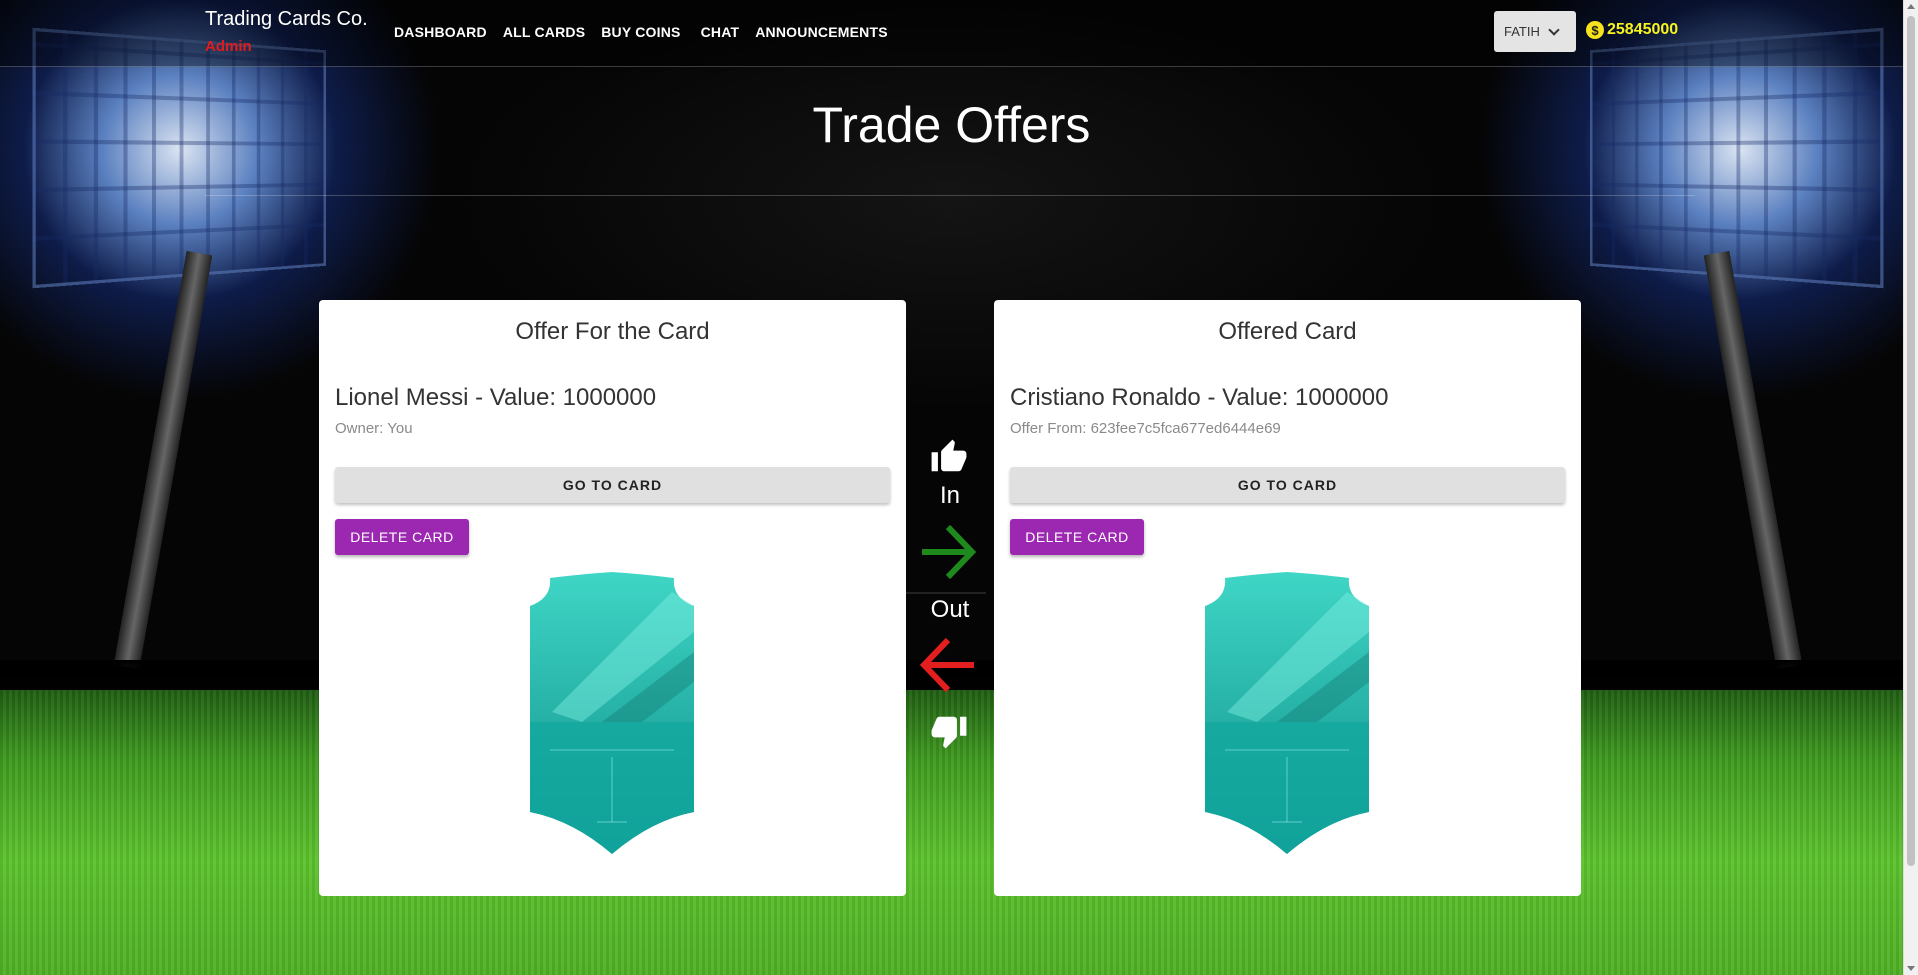  Describe the element at coordinates (228, 46) in the screenshot. I see `user-role: Admin` at that location.